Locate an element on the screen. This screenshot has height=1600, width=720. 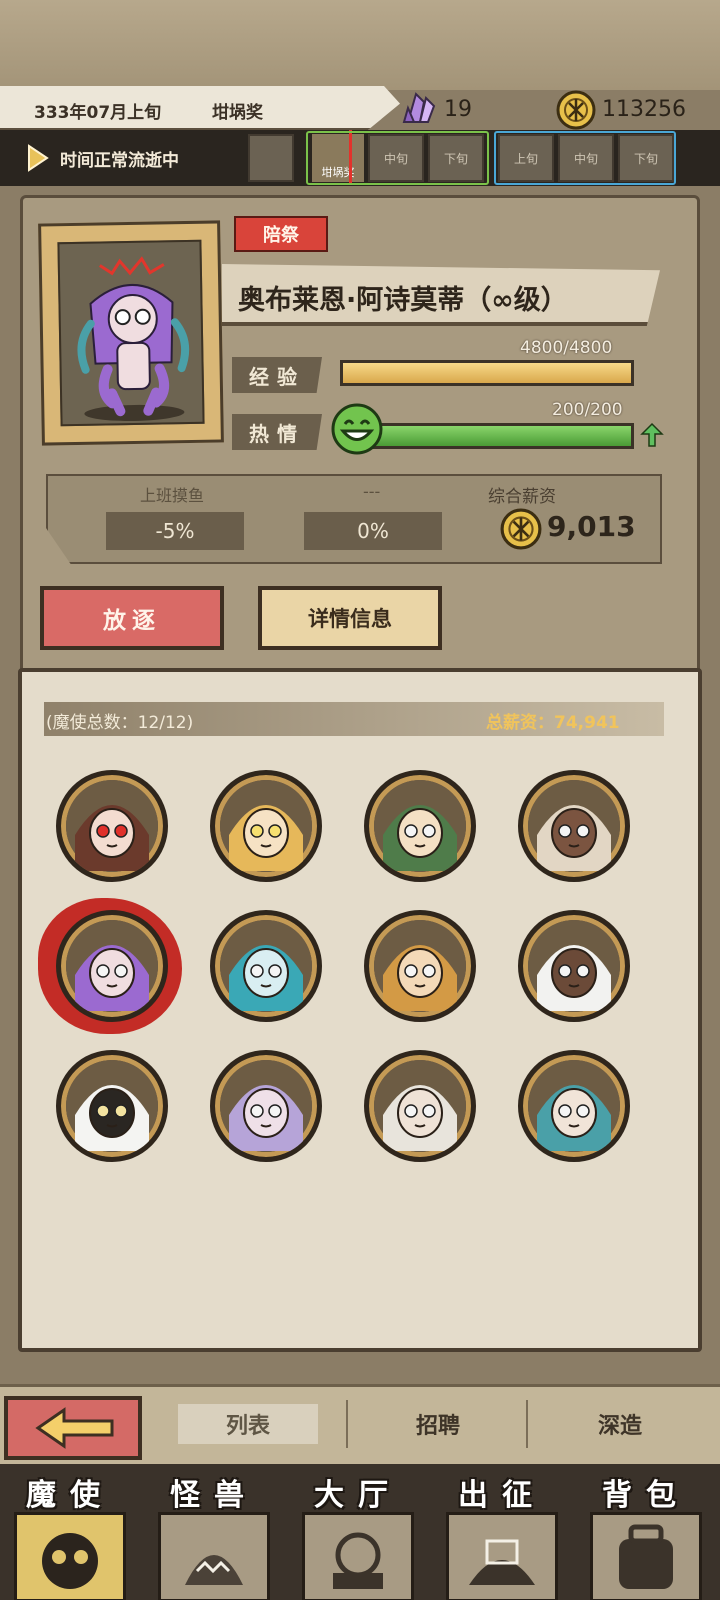
nav-hall: 大厅 is located at coordinates (358, 1535).